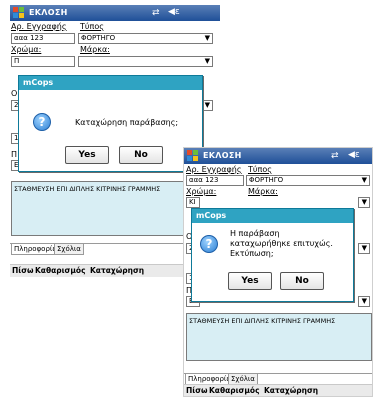 This screenshot has height=399, width=382. What do you see at coordinates (14, 93) in the screenshot?
I see `section-letter-o: Ο` at bounding box center [14, 93].